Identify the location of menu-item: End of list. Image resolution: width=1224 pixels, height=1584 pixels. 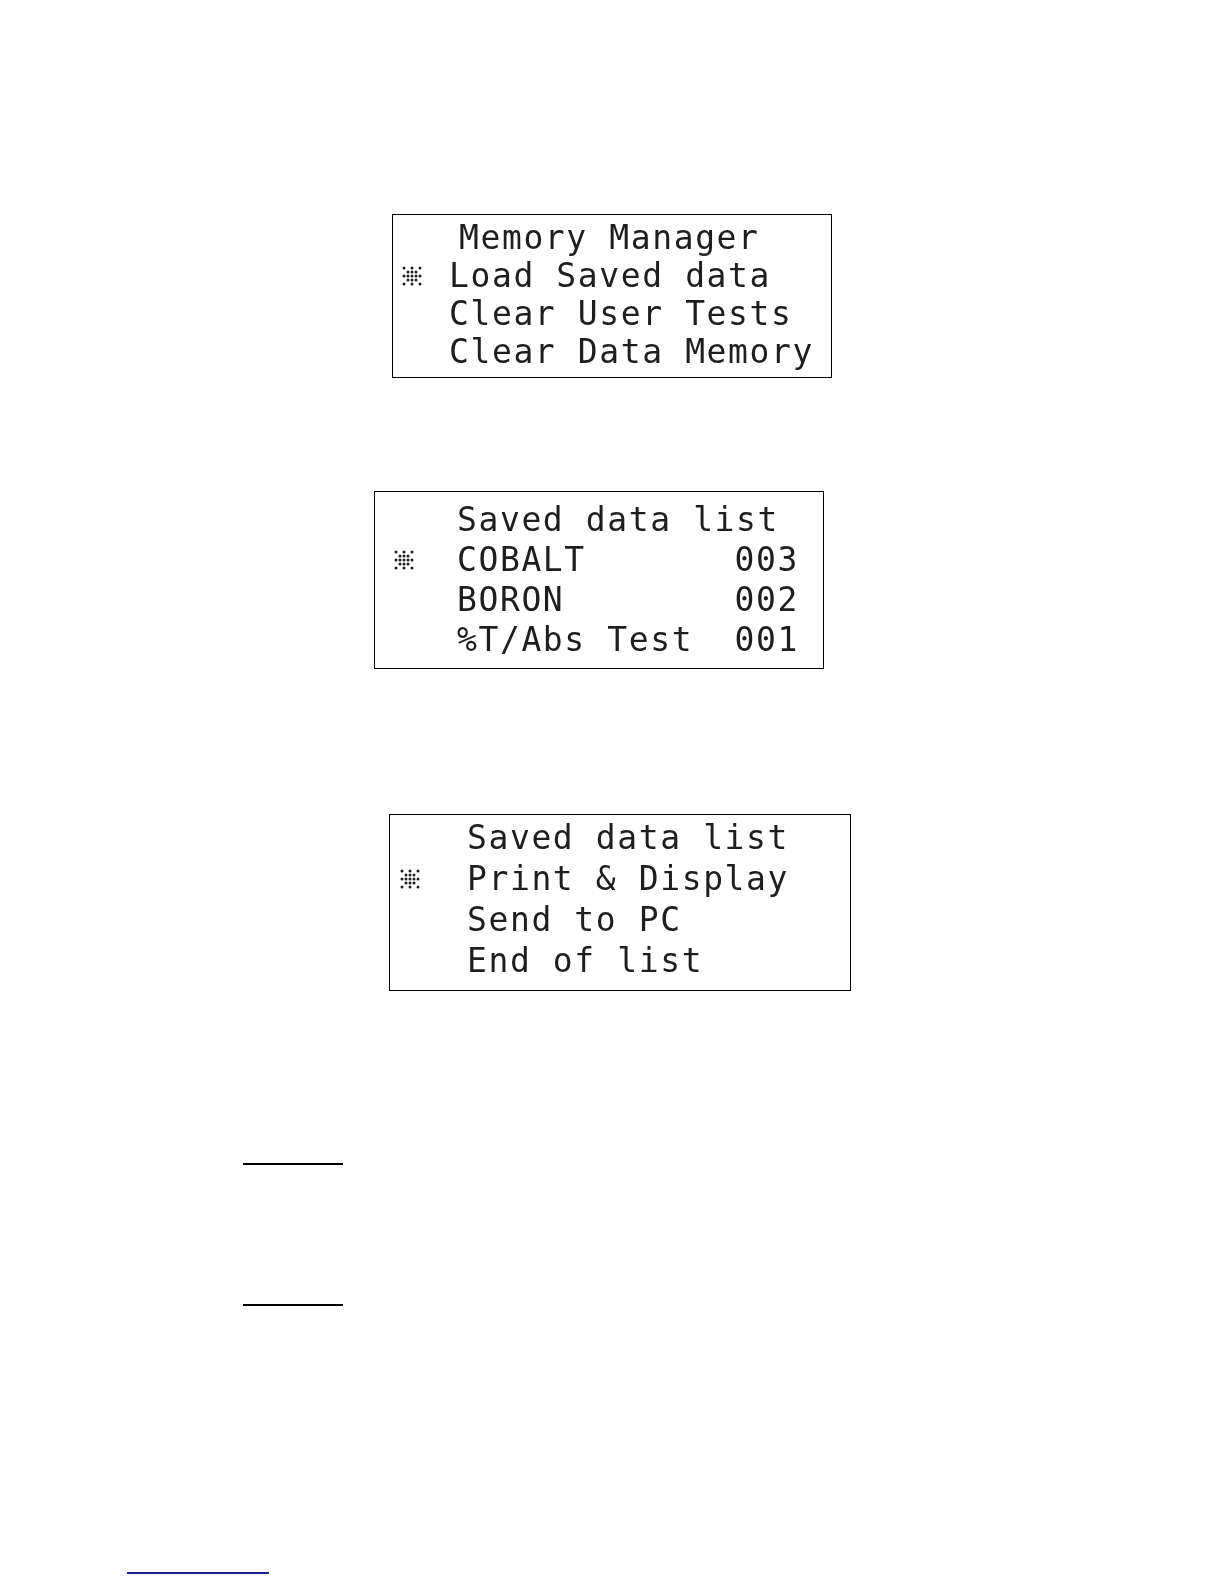
(653, 960).